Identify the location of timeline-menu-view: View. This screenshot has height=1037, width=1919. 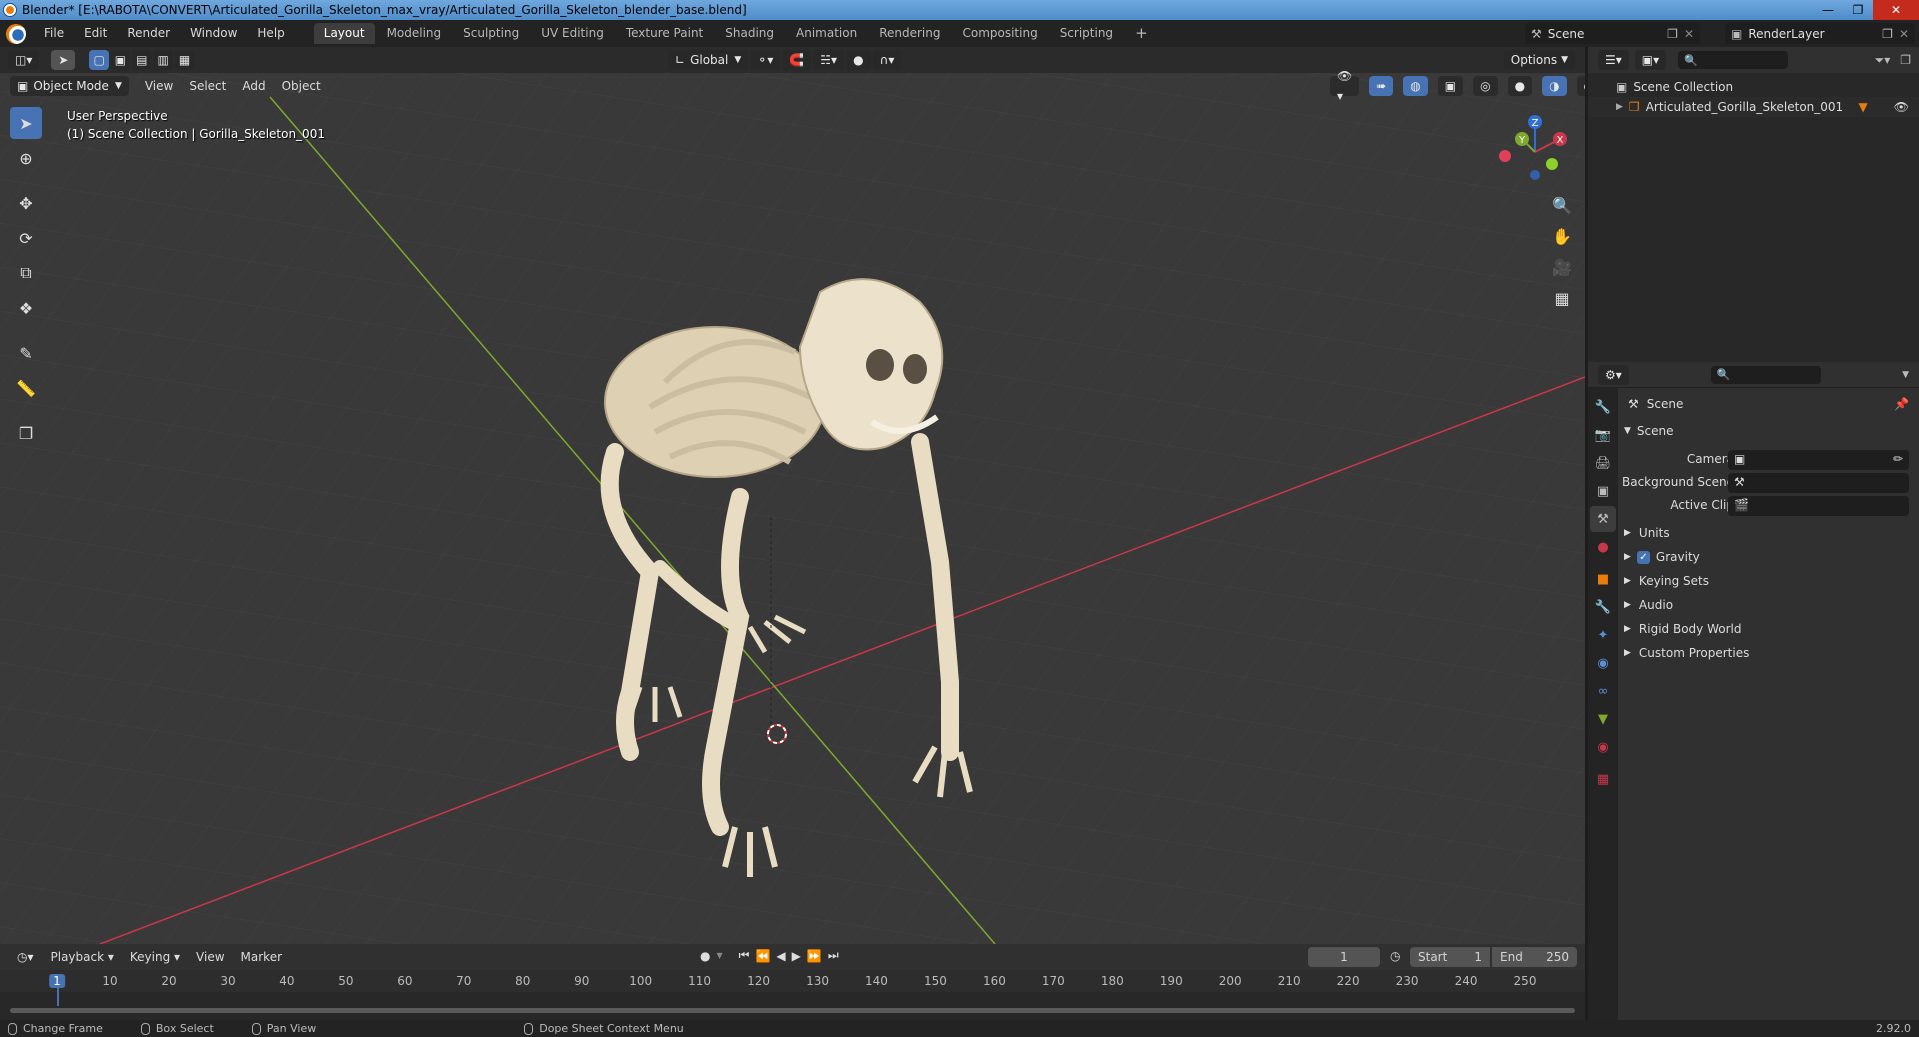
(210, 957).